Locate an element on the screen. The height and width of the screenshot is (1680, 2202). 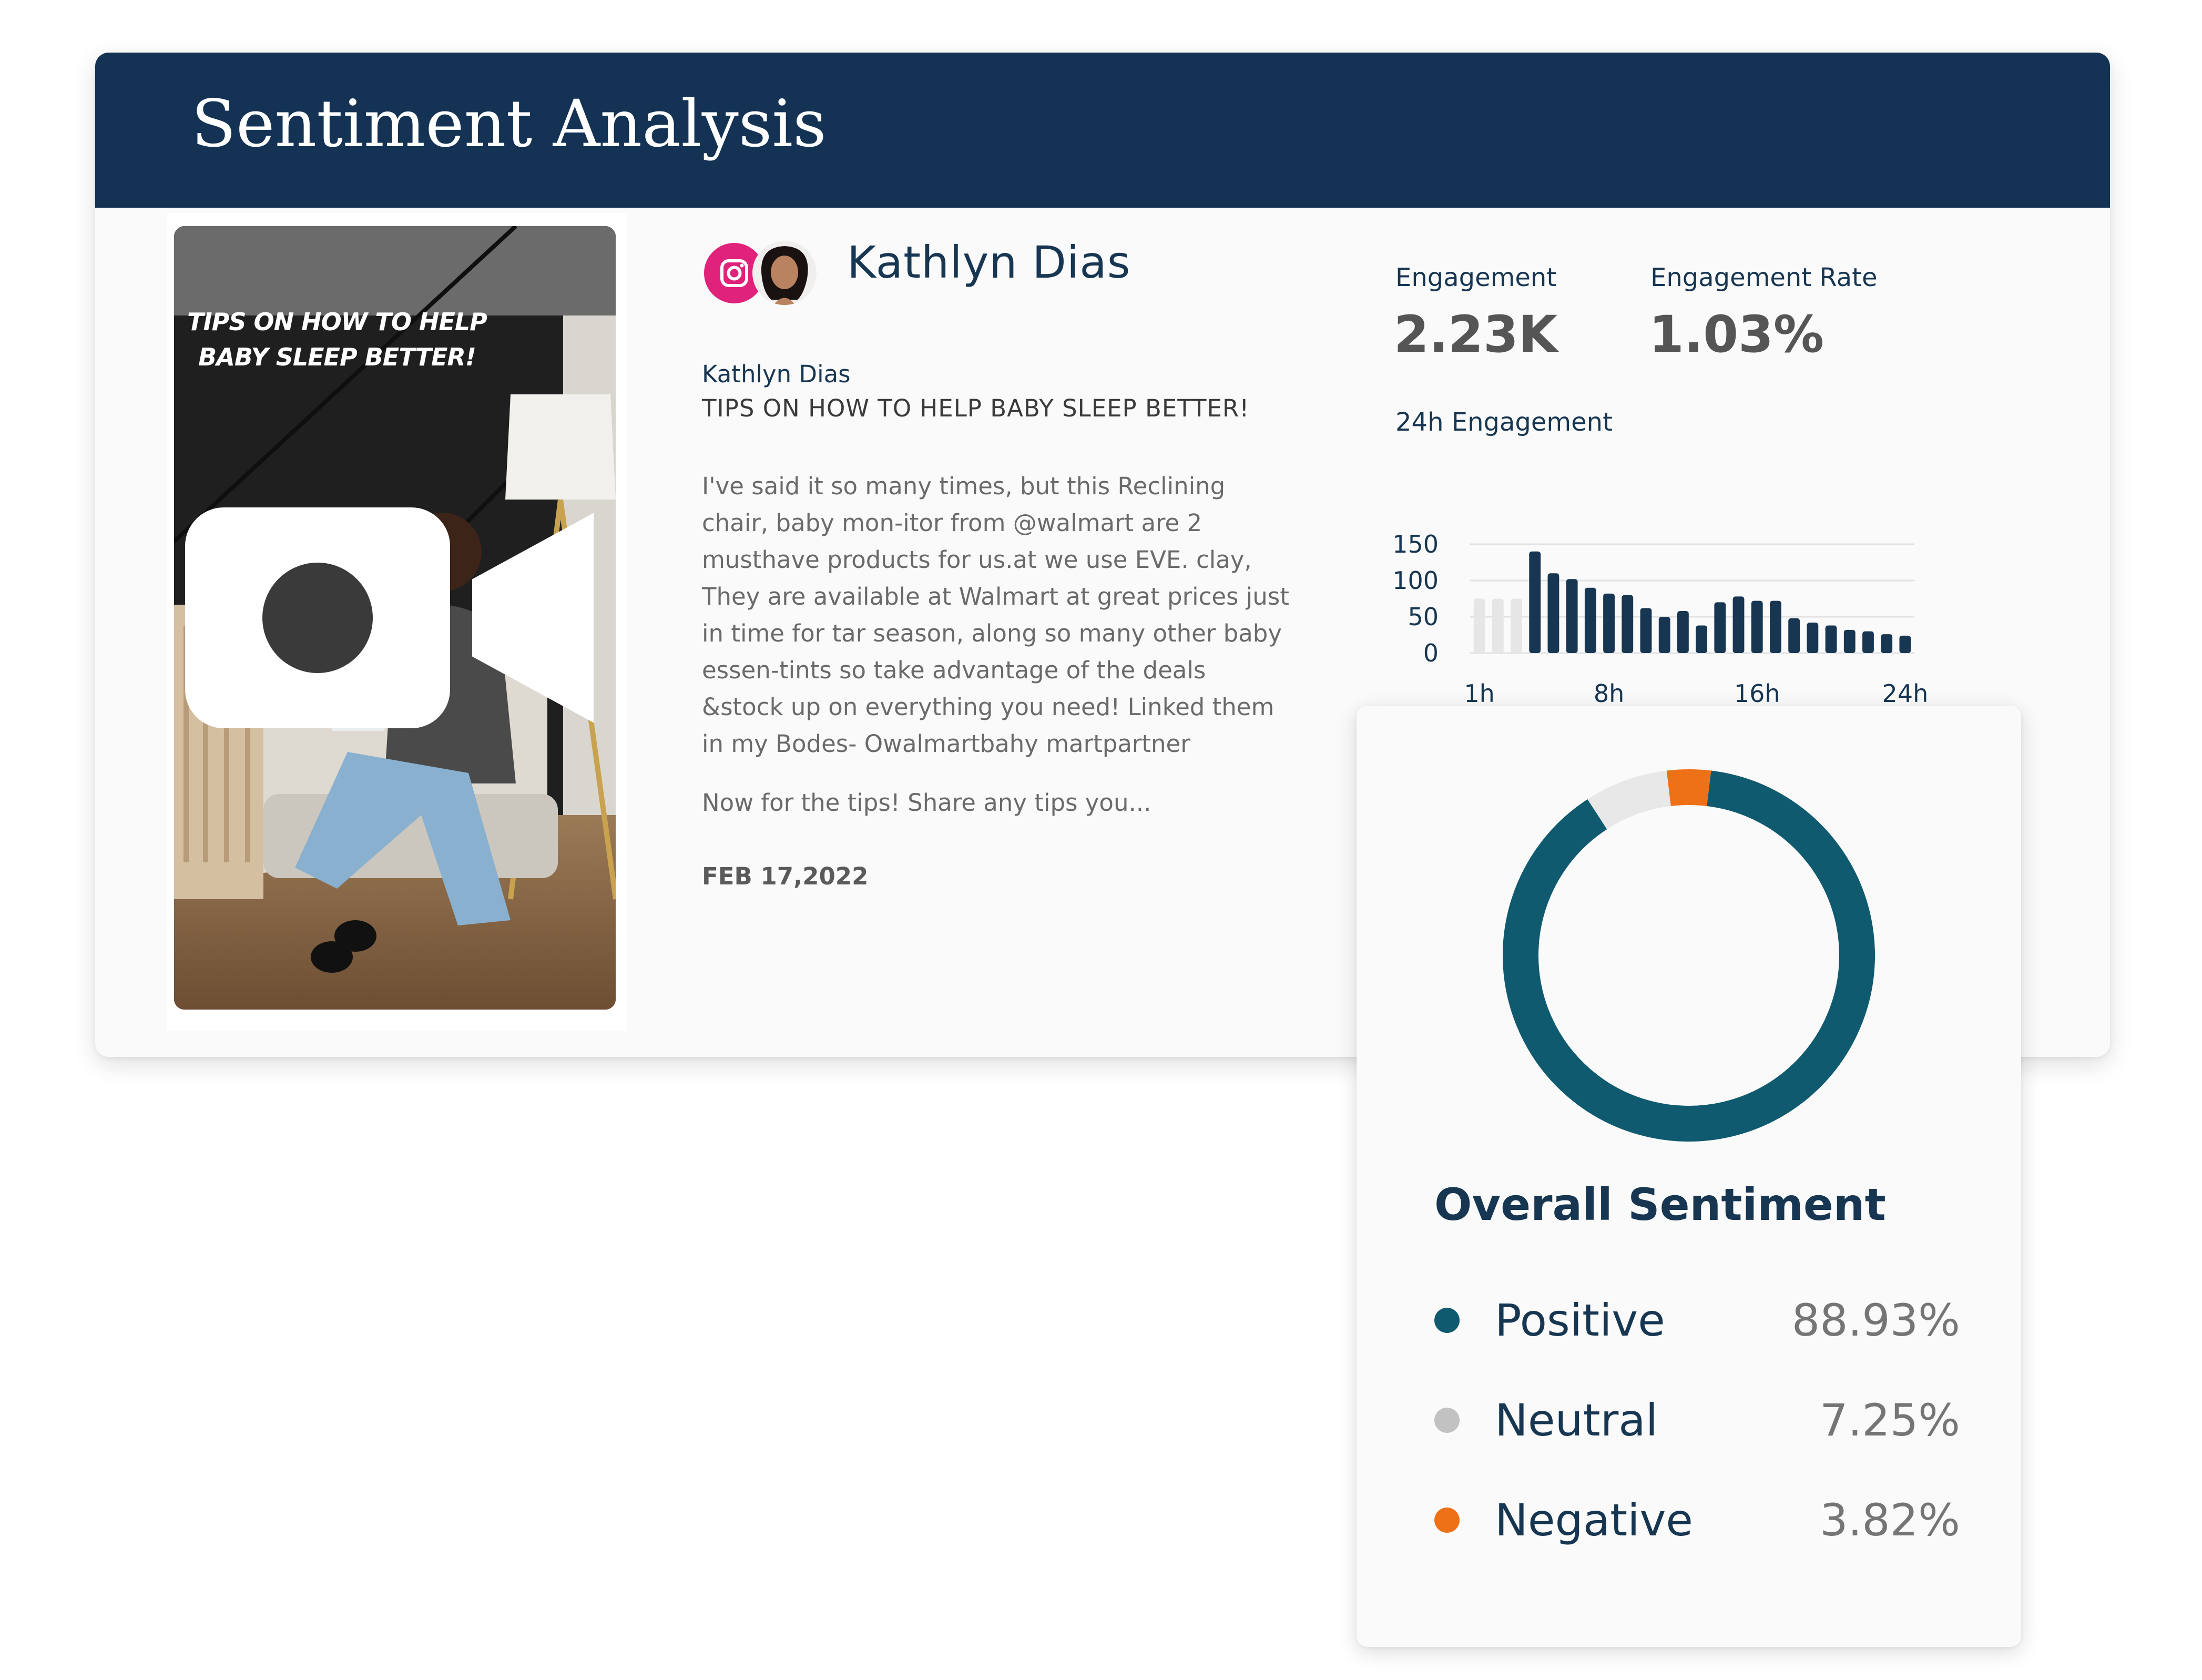
post-author: Kathlyn Dias is located at coordinates (776, 374).